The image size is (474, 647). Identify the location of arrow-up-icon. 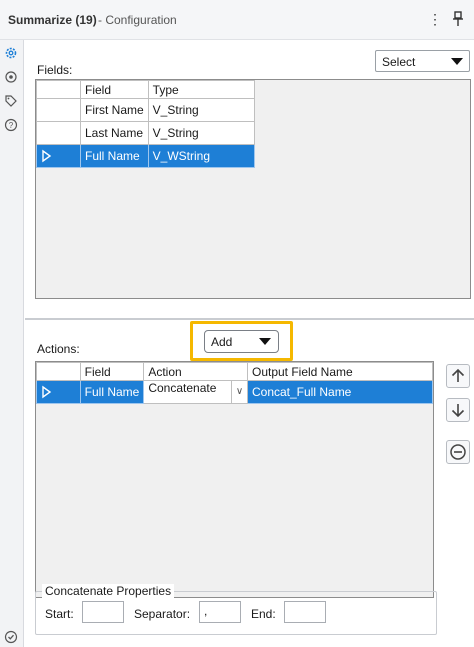
(458, 375).